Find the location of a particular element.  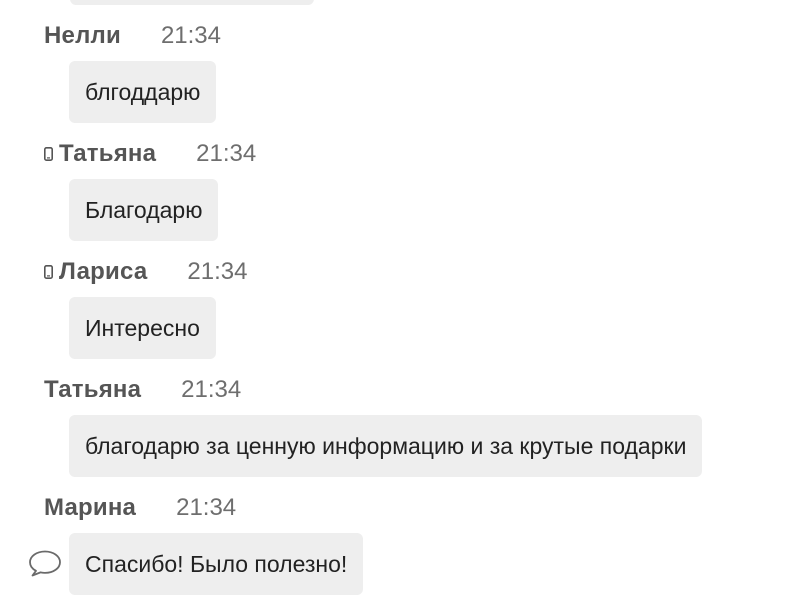

message-header: Марина 21:34 is located at coordinates (140, 508).